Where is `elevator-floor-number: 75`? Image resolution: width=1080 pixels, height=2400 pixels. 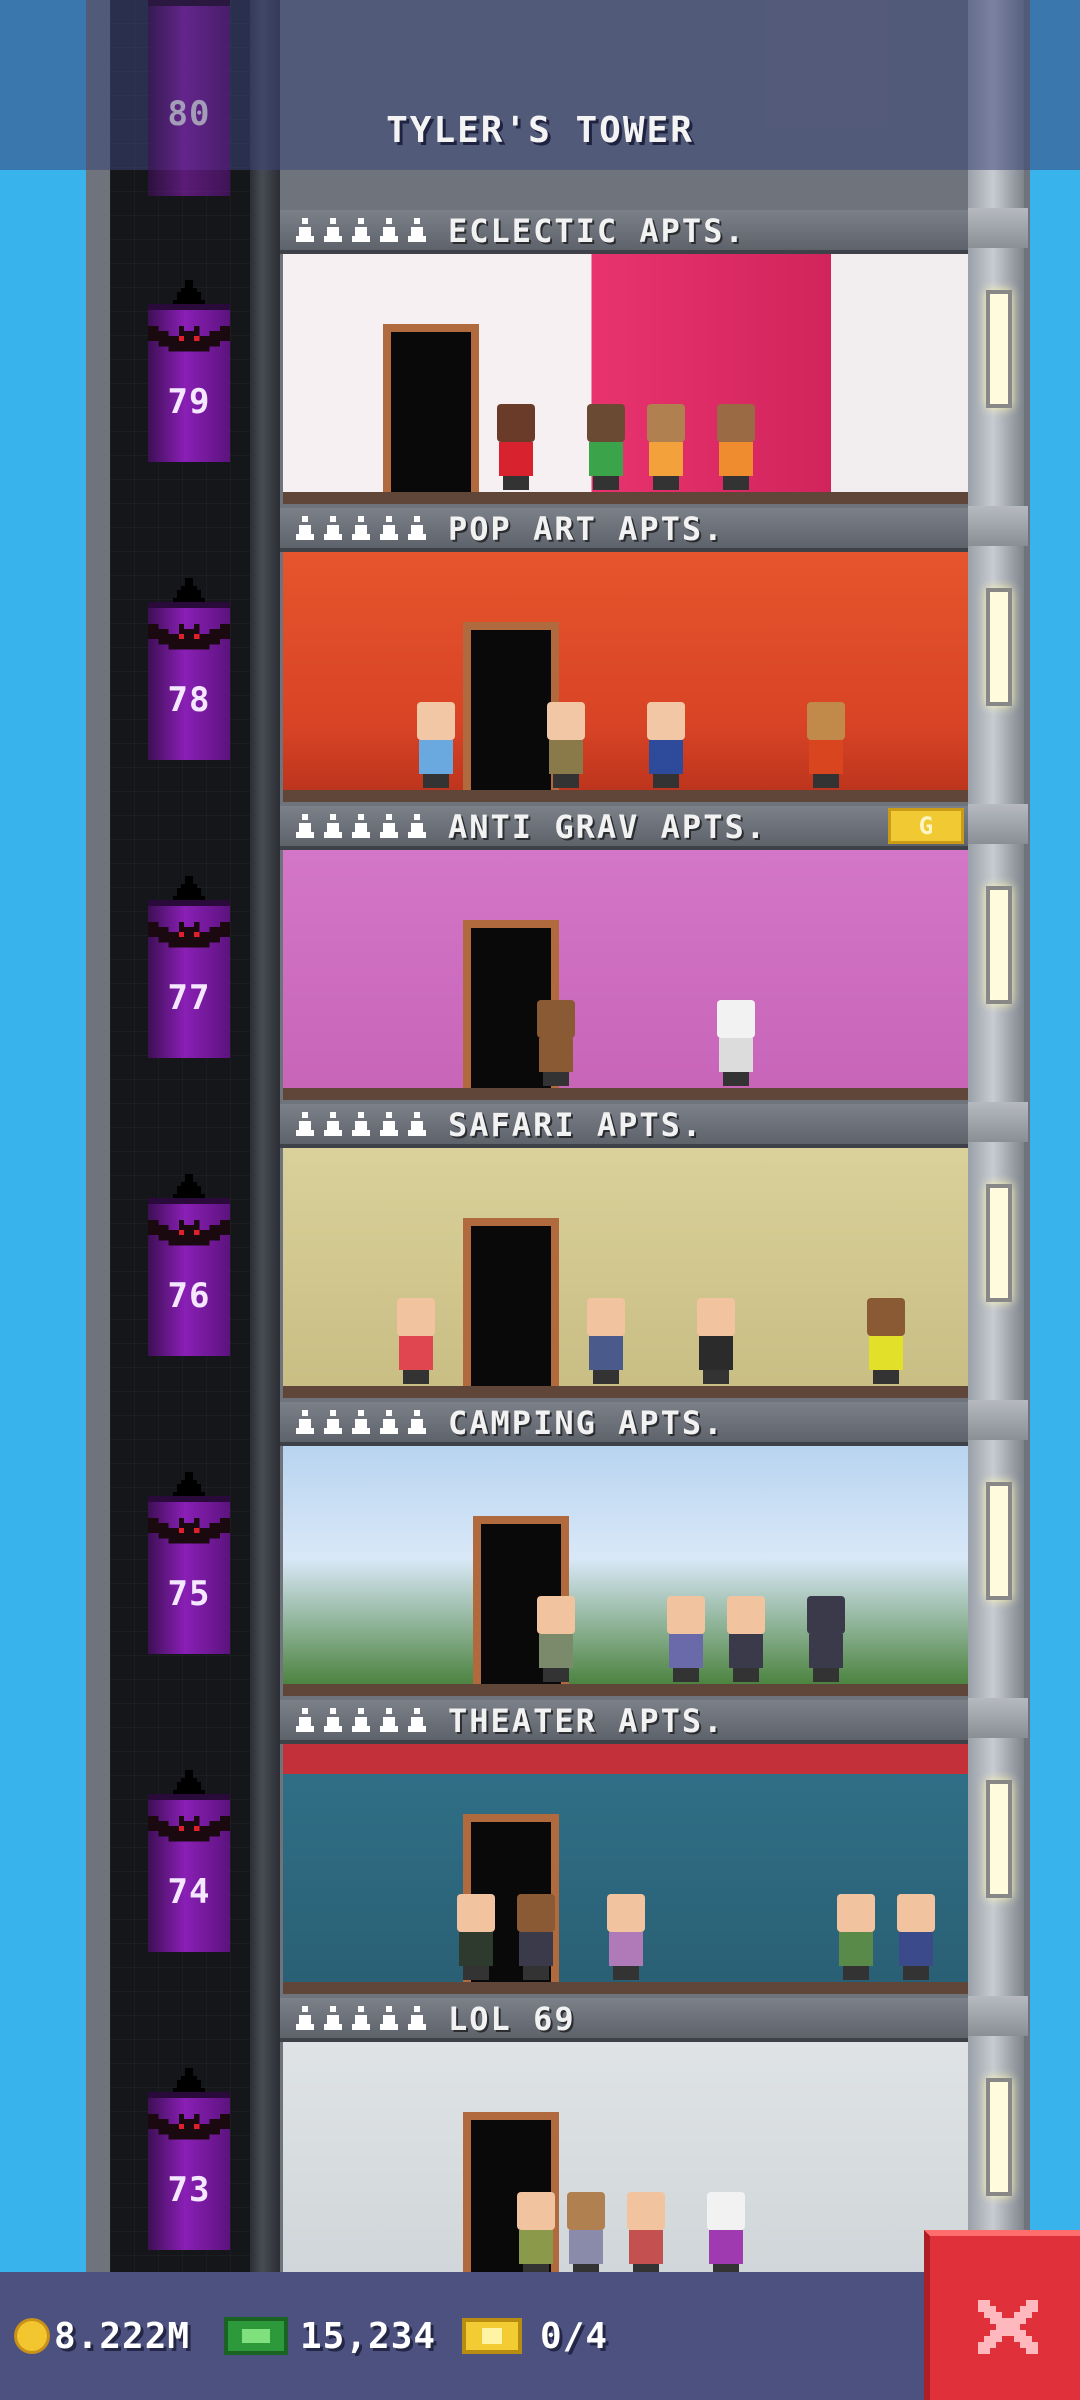
elevator-floor-number: 75 is located at coordinates (189, 1594).